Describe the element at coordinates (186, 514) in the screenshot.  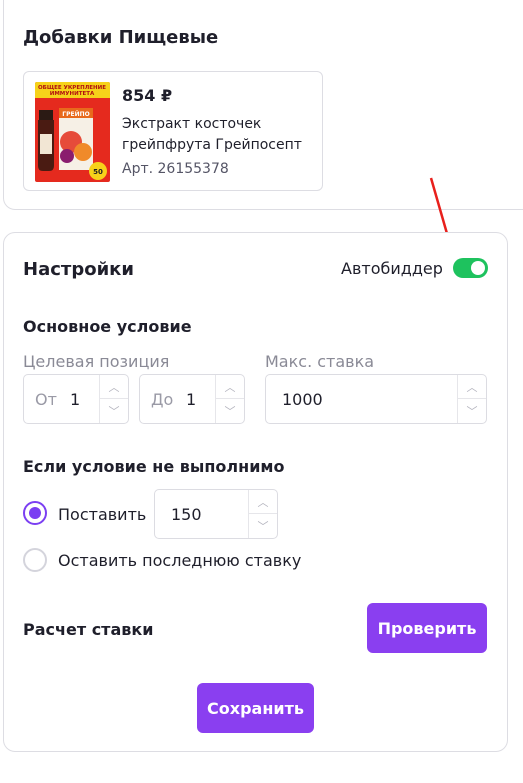
I see `fallback-bid-value: 150` at that location.